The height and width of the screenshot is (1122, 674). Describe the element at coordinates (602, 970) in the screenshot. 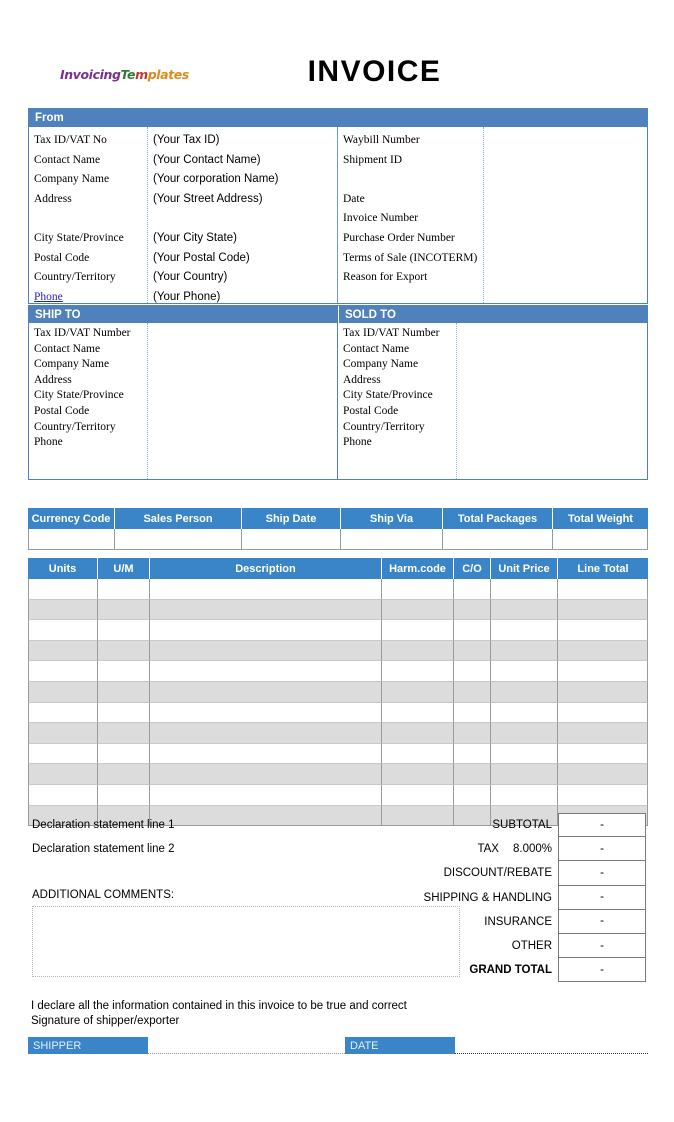

I see `totals-value-6: -` at that location.